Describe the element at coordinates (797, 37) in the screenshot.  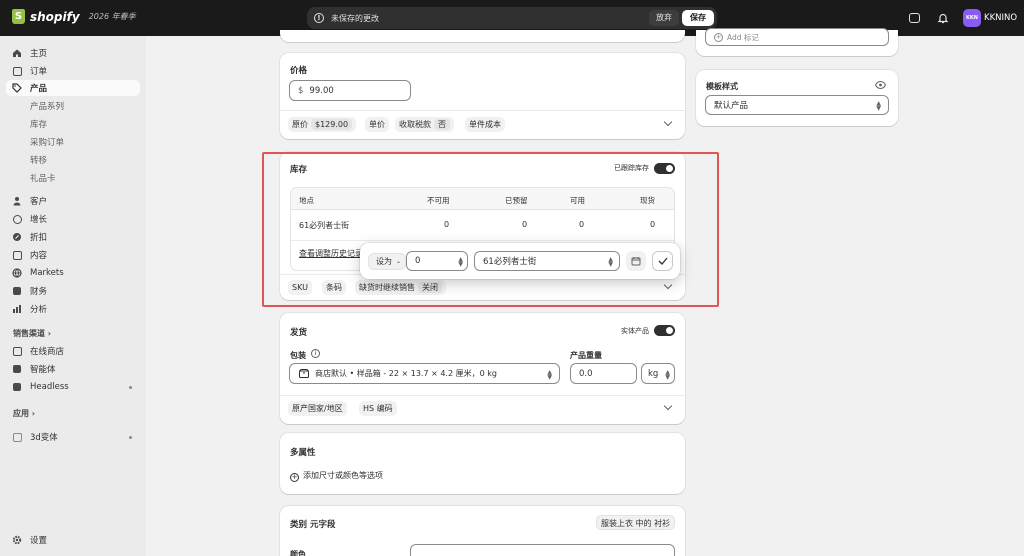
I see `add-tag-input: + Add 标记` at that location.